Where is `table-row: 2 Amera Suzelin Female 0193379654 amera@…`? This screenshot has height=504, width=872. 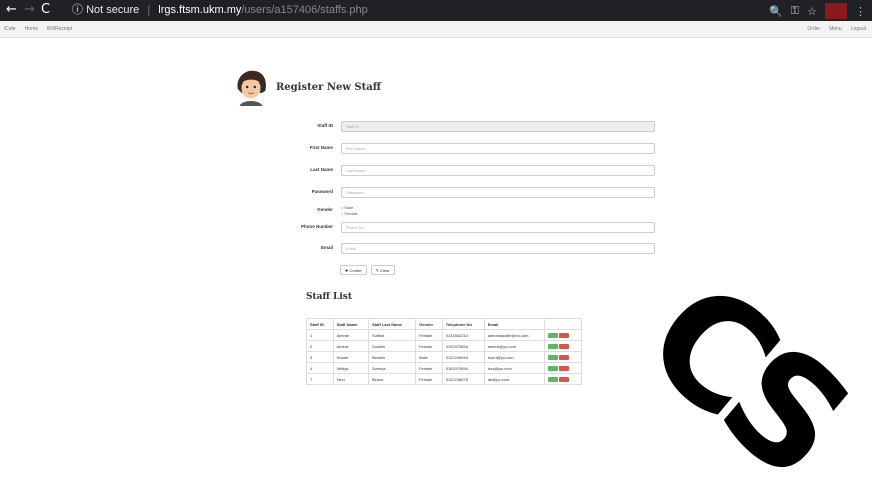 table-row: 2 Amera Suzelin Female 0193379654 amera@… is located at coordinates (444, 346).